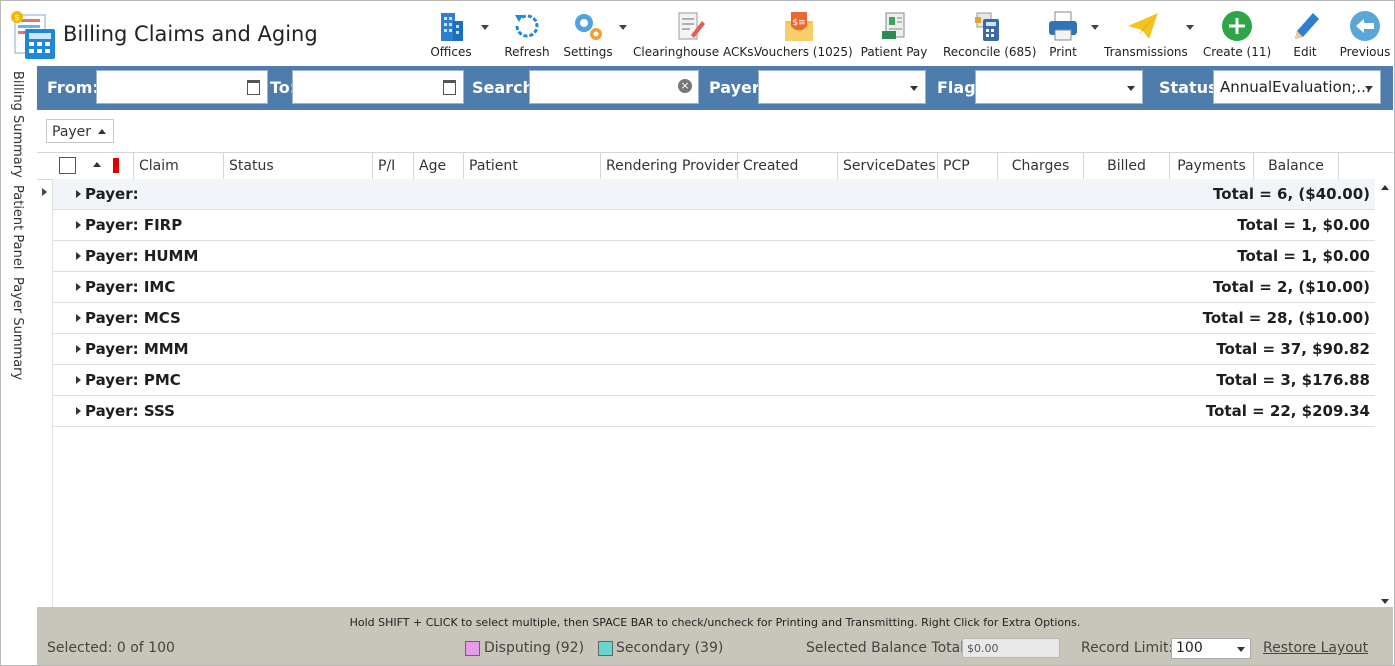 The height and width of the screenshot is (666, 1395). I want to click on transmissions-label: Transmissions, so click(1146, 52).